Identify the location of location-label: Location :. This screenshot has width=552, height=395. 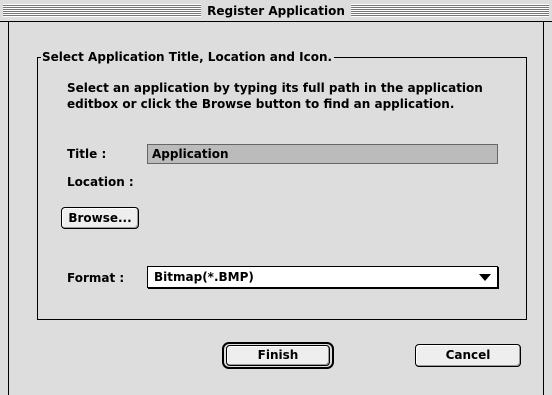
(100, 182).